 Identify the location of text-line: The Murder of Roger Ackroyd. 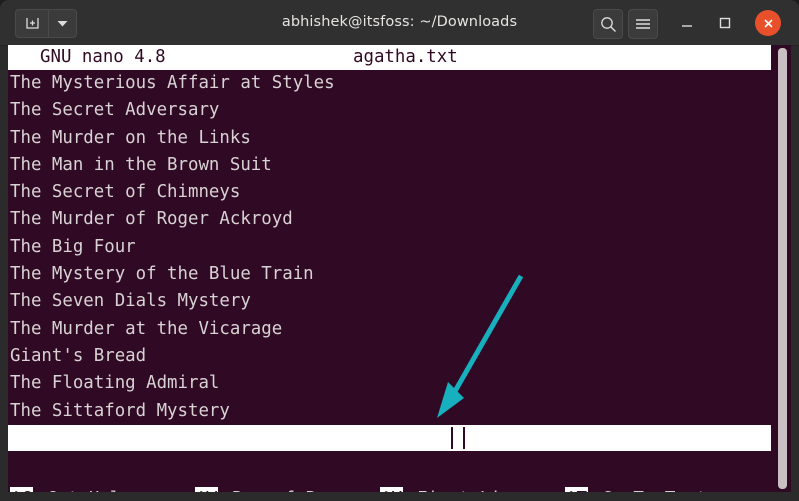
(151, 219).